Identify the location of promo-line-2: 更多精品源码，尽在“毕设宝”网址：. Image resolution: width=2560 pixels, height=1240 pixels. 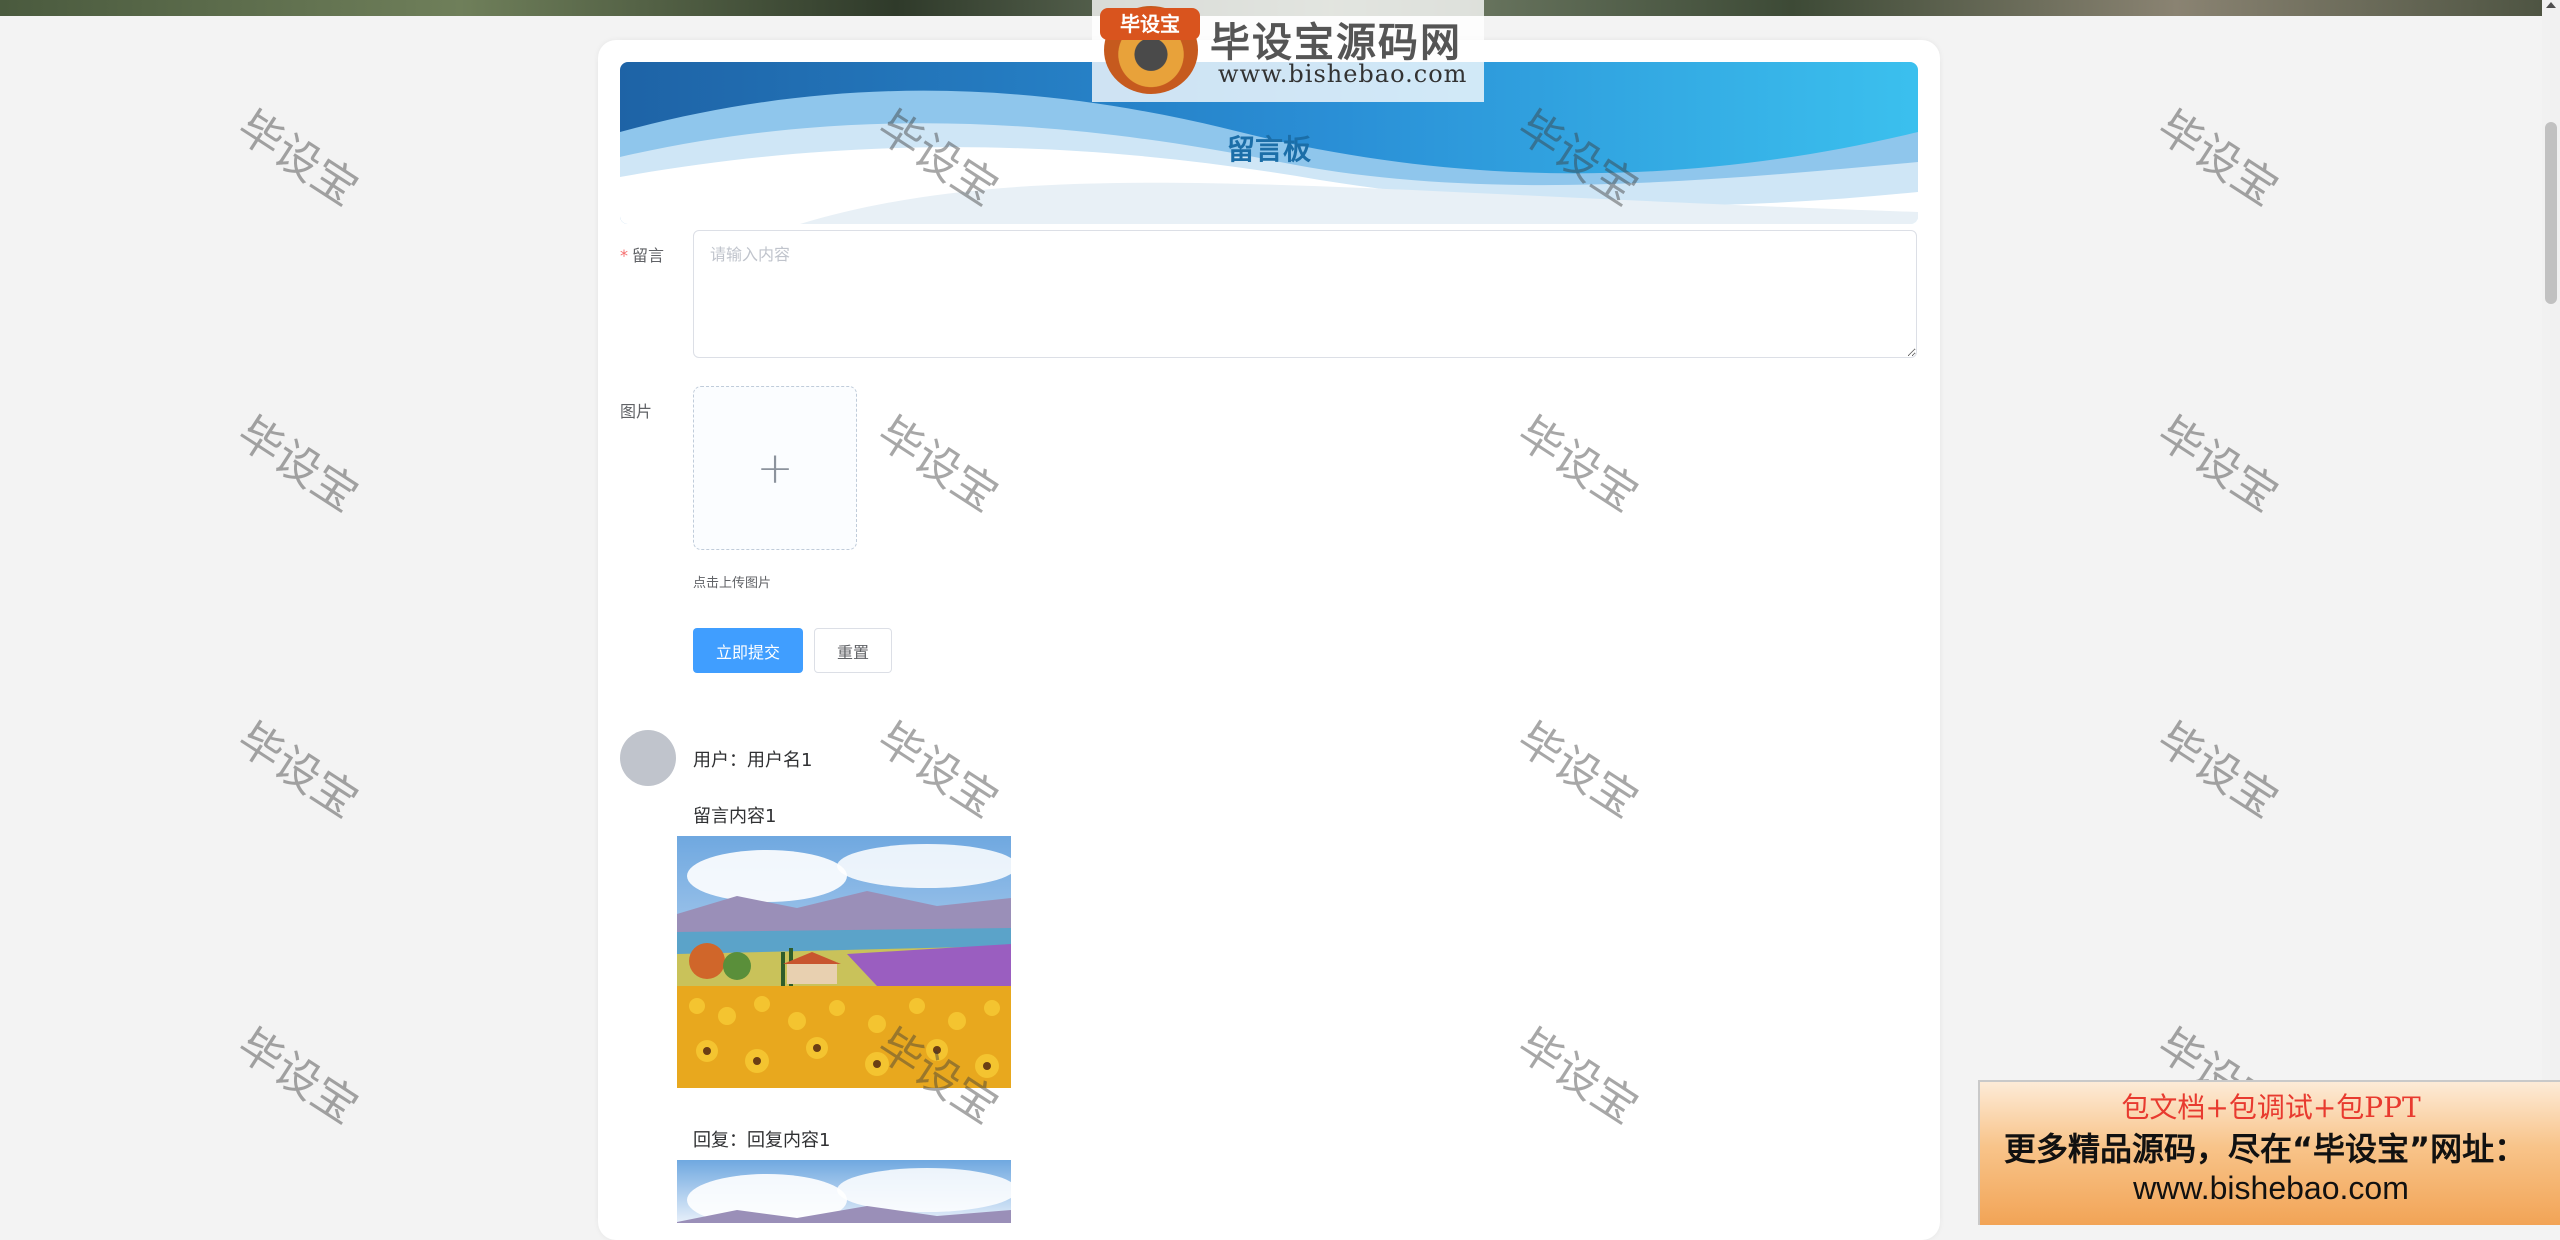
(2265, 1149).